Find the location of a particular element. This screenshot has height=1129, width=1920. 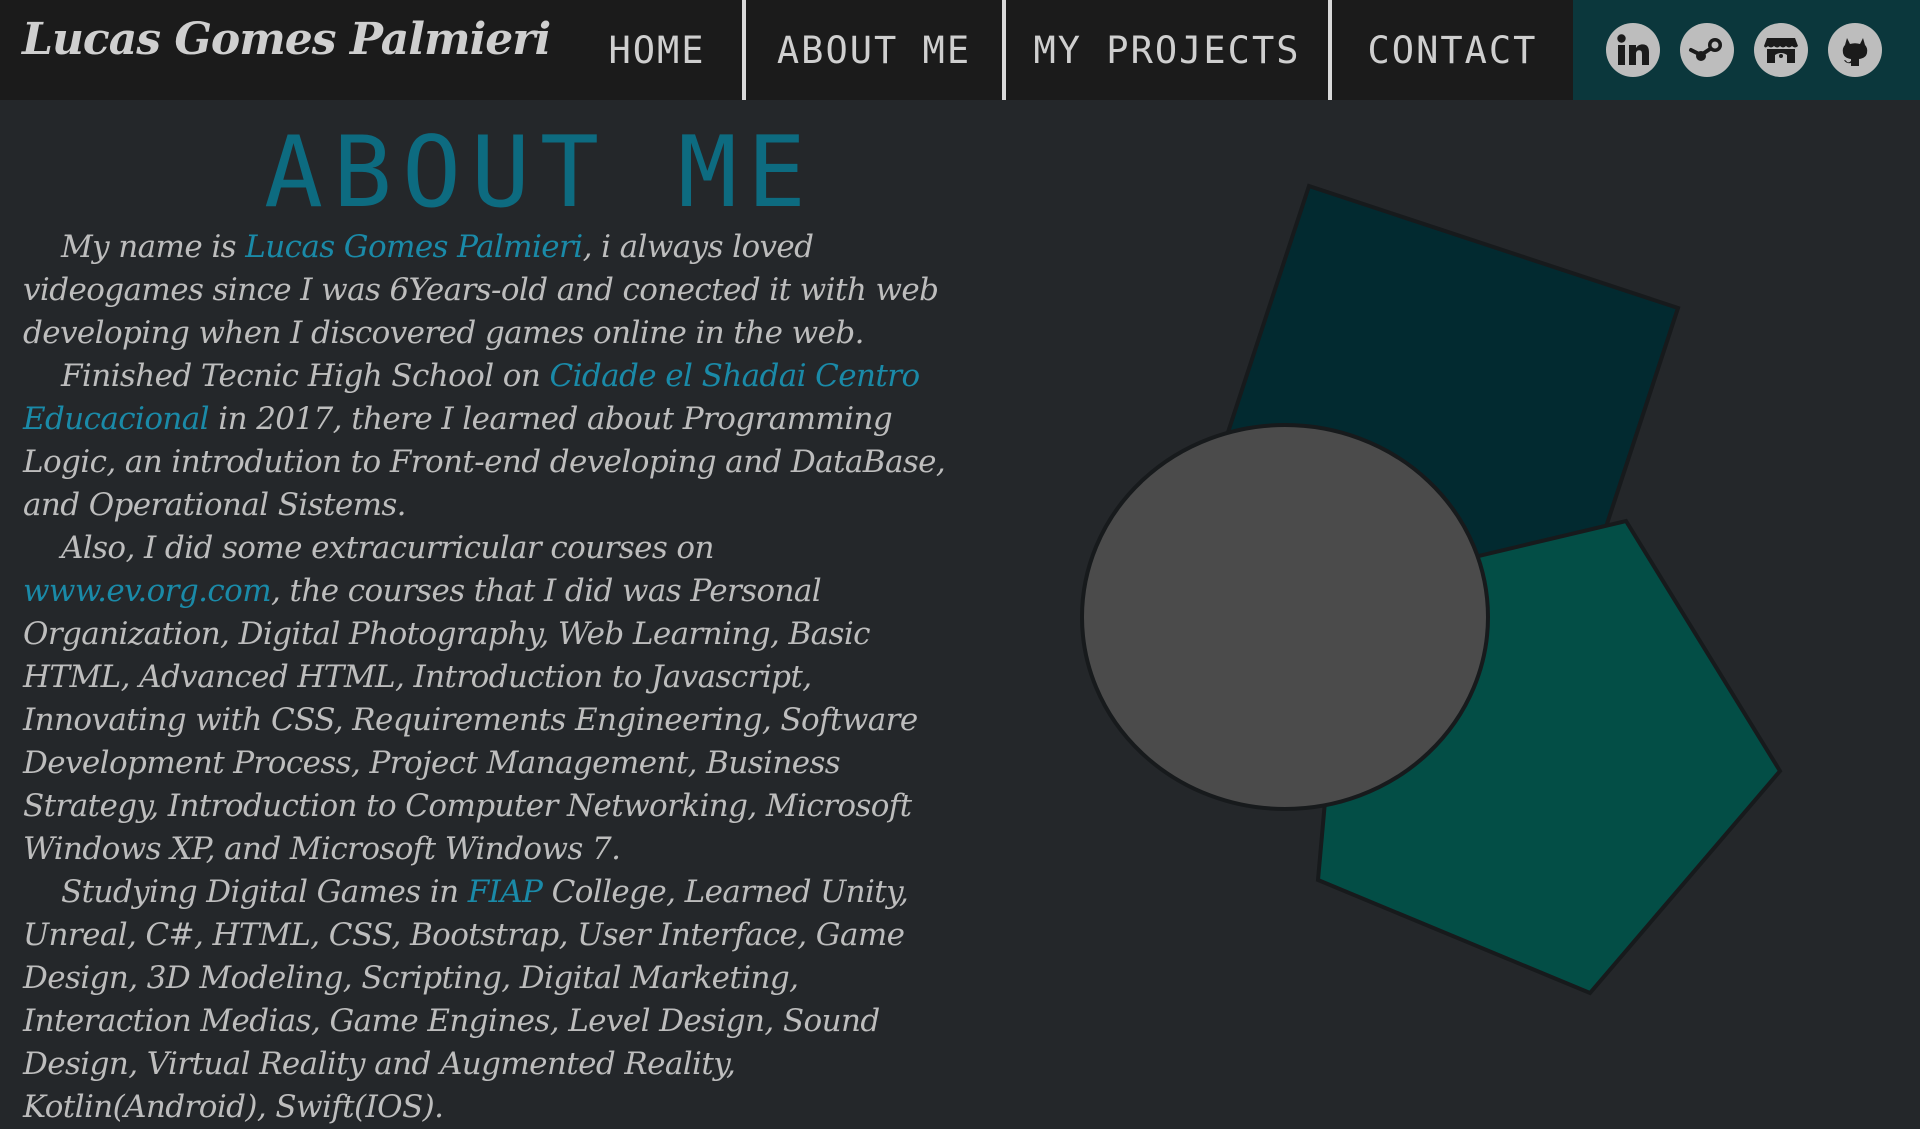

nav-home: HOME is located at coordinates (657, 50).